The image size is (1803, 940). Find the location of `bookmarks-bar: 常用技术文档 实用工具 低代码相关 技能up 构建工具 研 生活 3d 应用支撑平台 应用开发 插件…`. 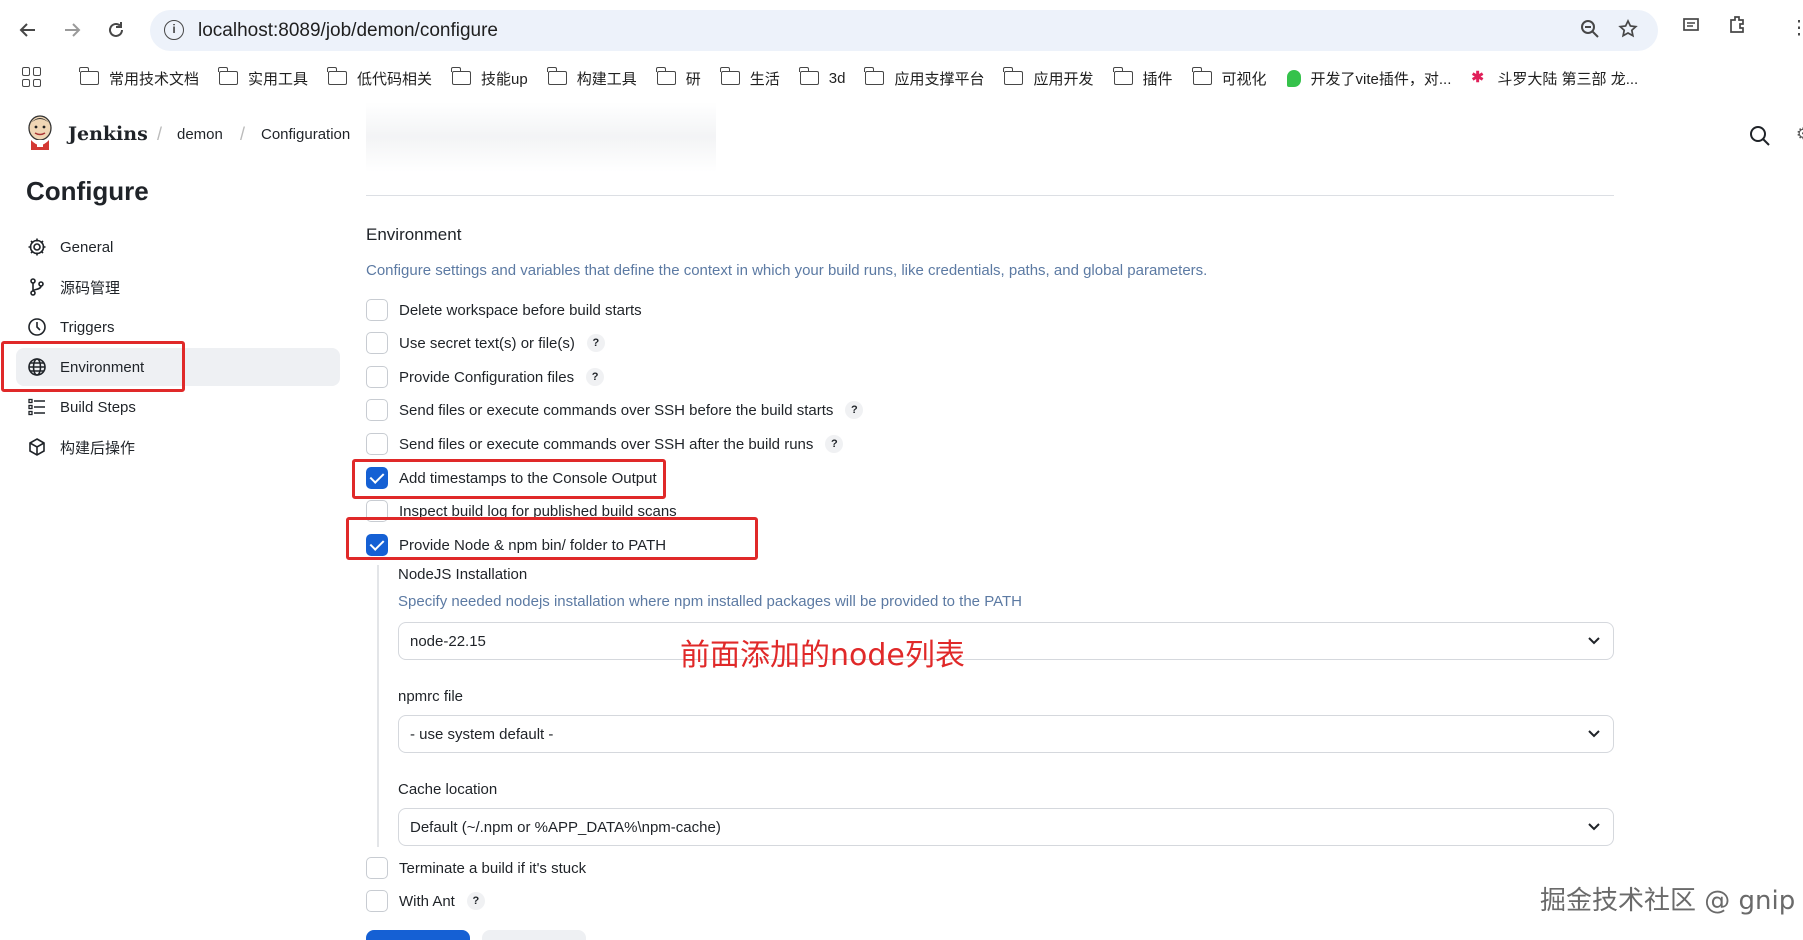

bookmarks-bar: 常用技术文档 实用工具 低代码相关 技能up 构建工具 研 生活 3d 应用支撑平台 应用开发 插件… is located at coordinates (901, 78).